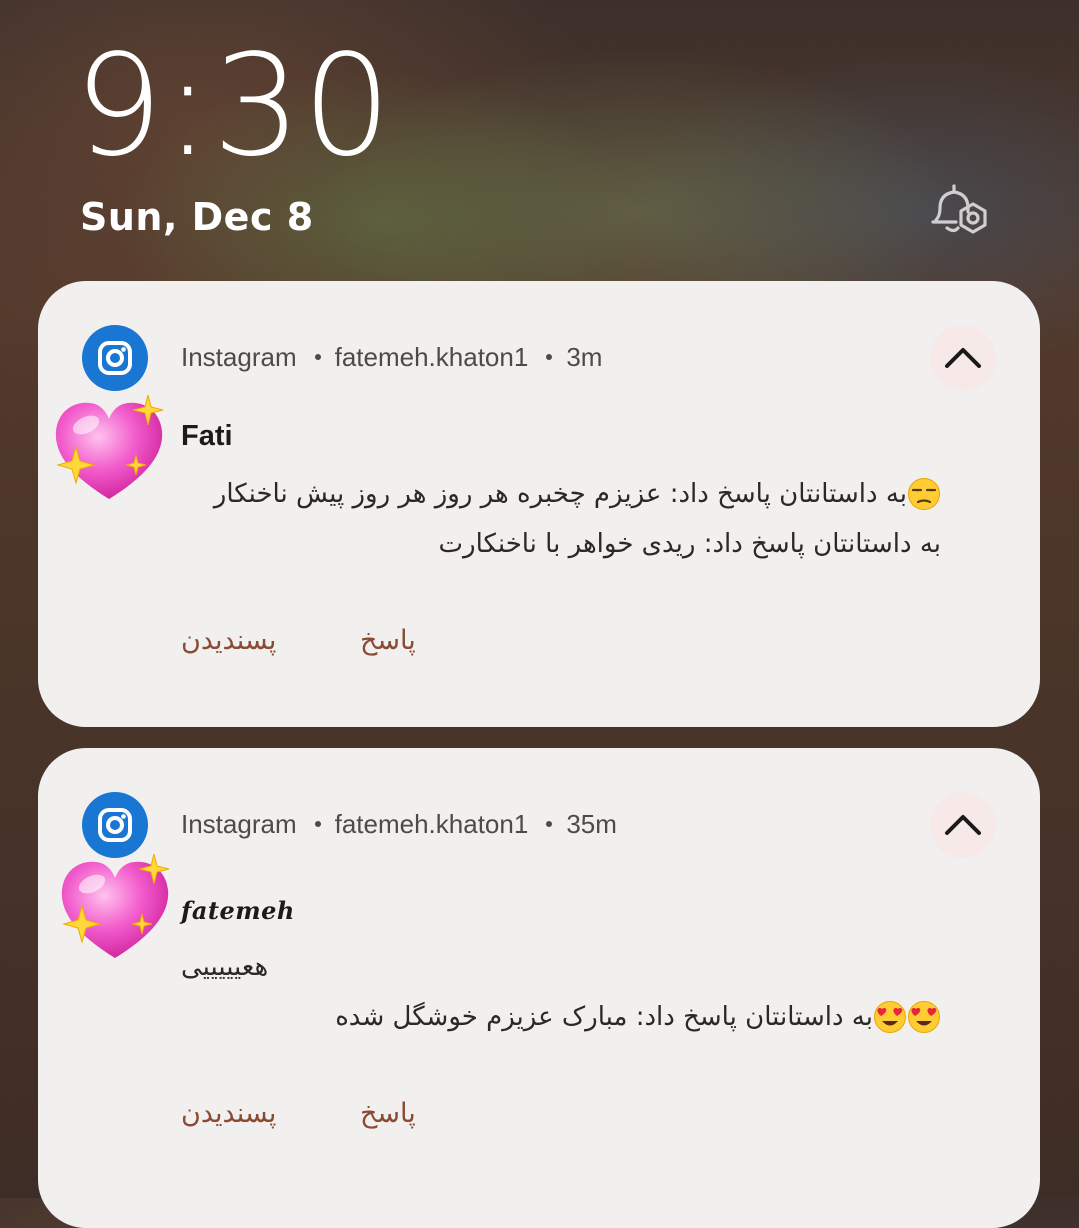 This screenshot has height=1228, width=1079. What do you see at coordinates (591, 823) in the screenshot?
I see `notification-time: 35m` at bounding box center [591, 823].